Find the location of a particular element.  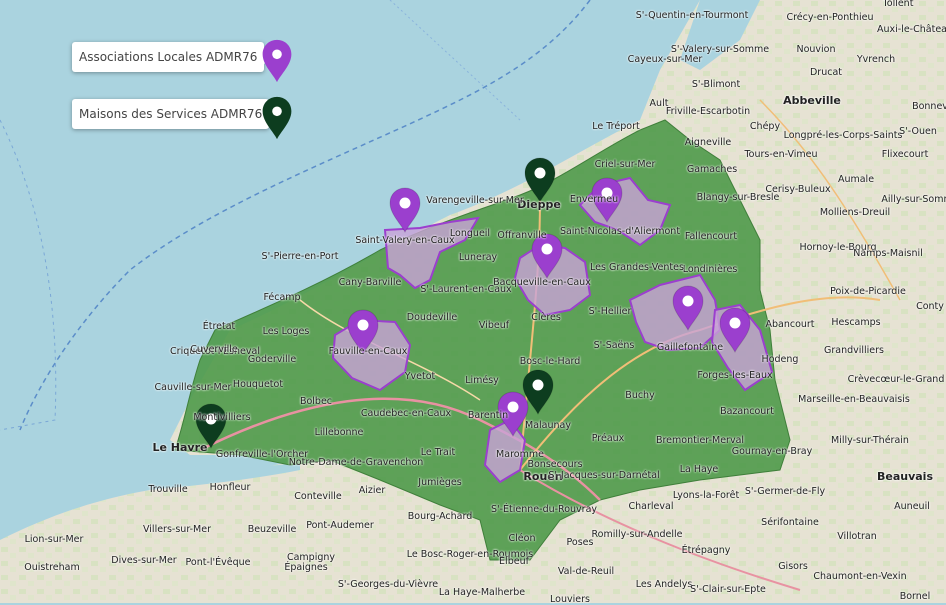

place-label: Fallencourt is located at coordinates (711, 236).